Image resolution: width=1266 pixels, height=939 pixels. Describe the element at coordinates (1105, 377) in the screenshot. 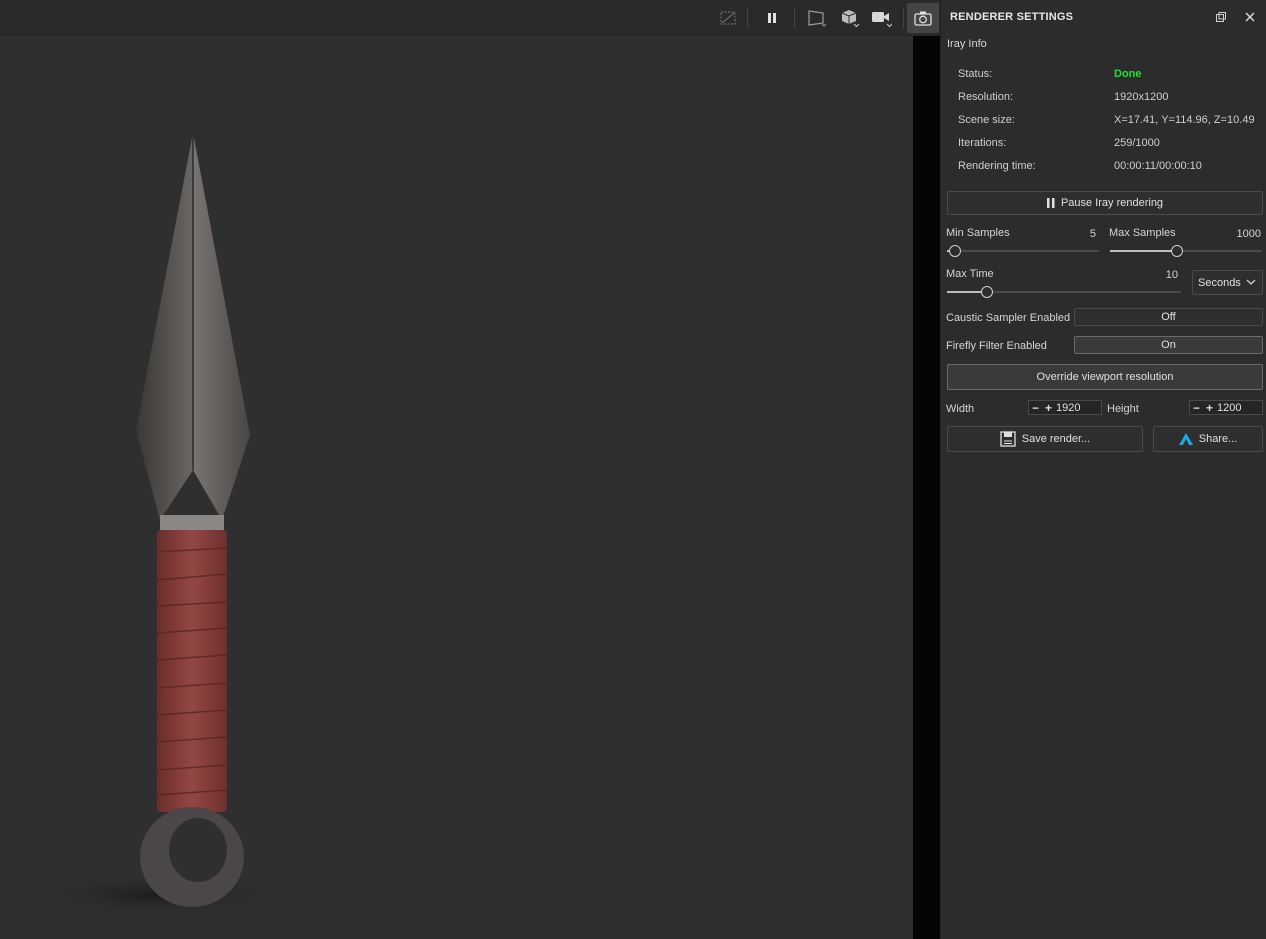

I see `override-resolution-button: Override viewport resolution` at that location.